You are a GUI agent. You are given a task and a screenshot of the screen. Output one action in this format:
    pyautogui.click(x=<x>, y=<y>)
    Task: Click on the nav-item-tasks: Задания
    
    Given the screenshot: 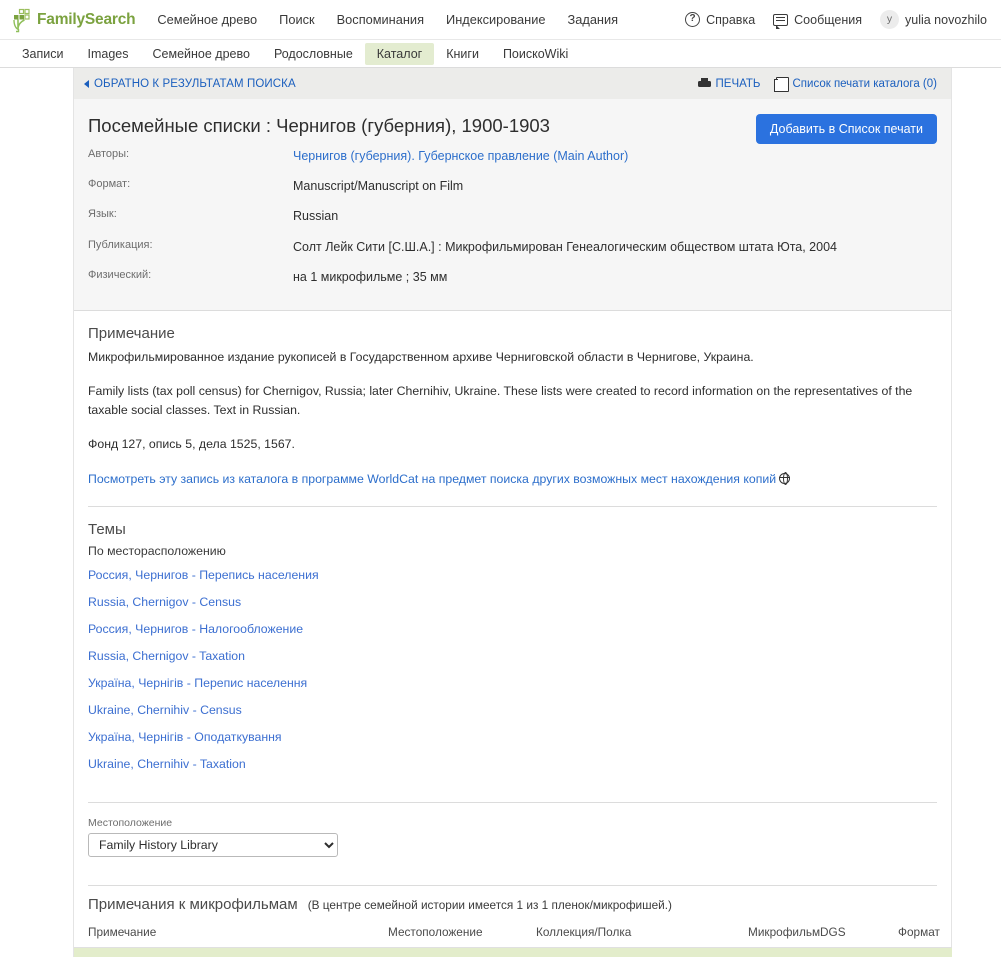 What is the action you would take?
    pyautogui.click(x=593, y=19)
    